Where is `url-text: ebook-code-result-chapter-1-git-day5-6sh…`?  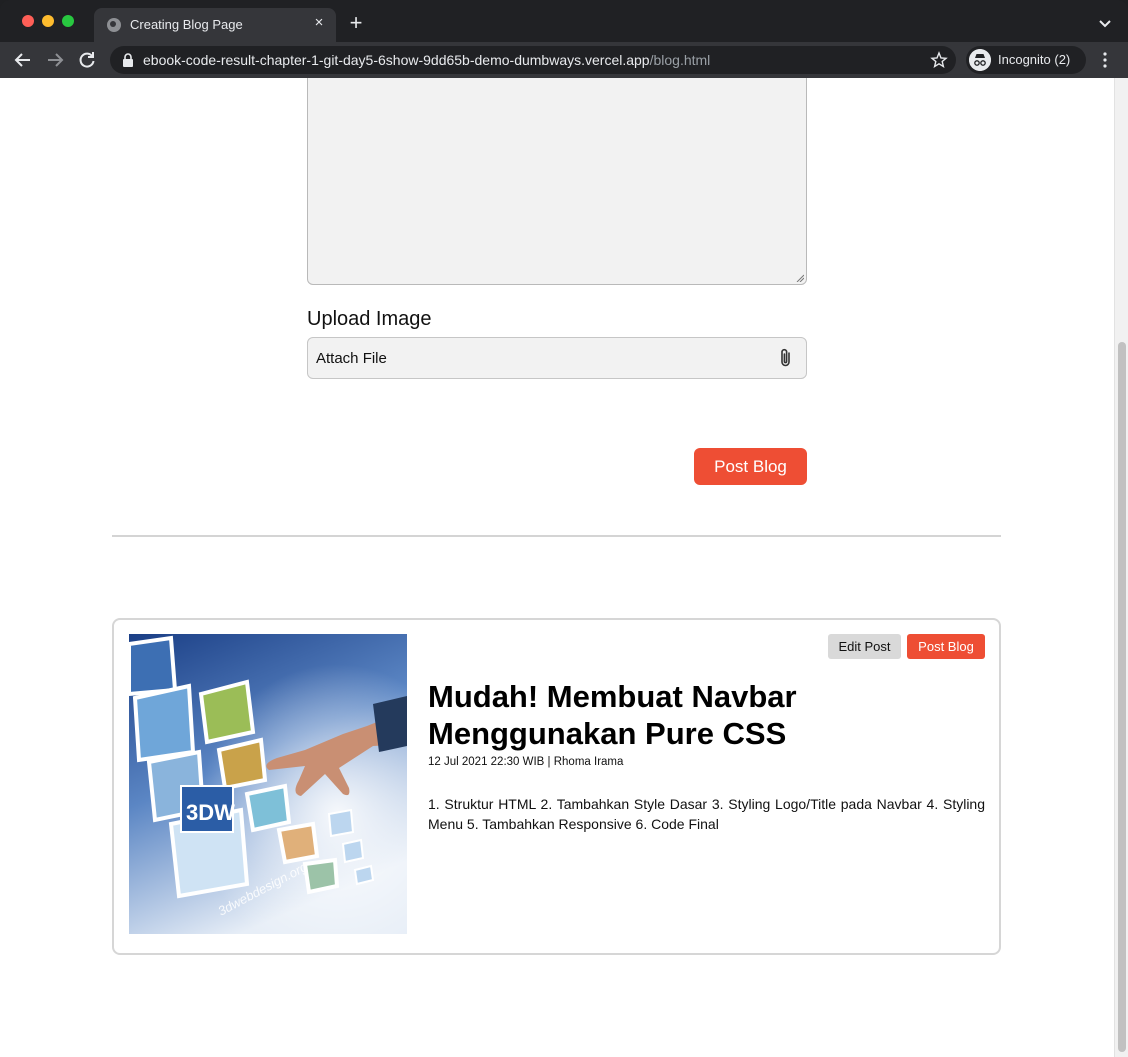 url-text: ebook-code-result-chapter-1-git-day5-6sh… is located at coordinates (426, 60).